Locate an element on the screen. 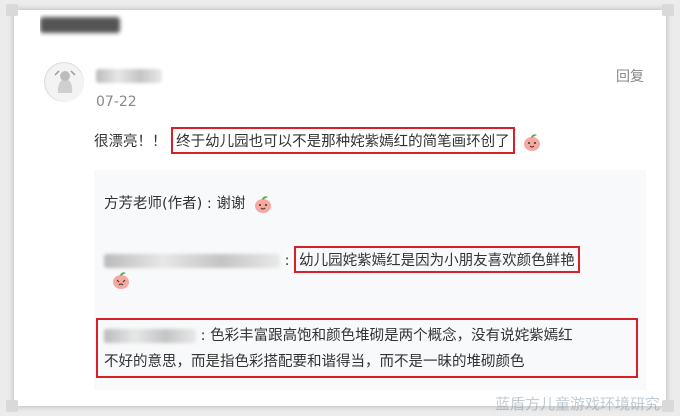 The image size is (680, 416). comment-text: 很漂亮！！ 终于幼儿园也可以不是那种姹紫嫣红的简笔画环创了 is located at coordinates (318, 140).